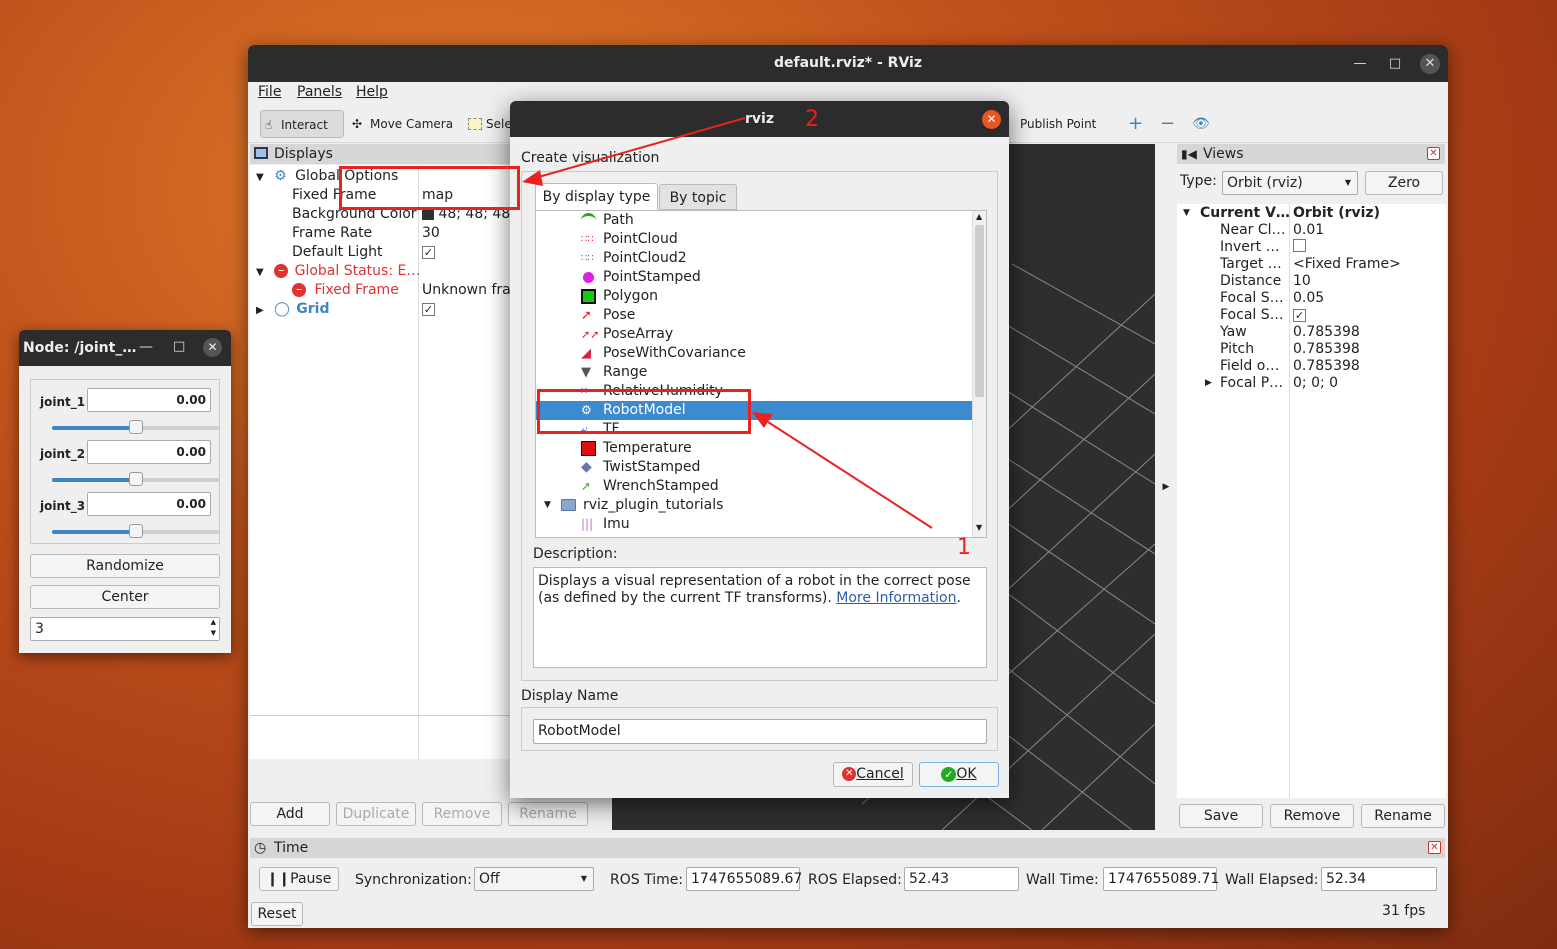 The image size is (1557, 949). What do you see at coordinates (964, 547) in the screenshot?
I see `annotation-number-1: 1` at bounding box center [964, 547].